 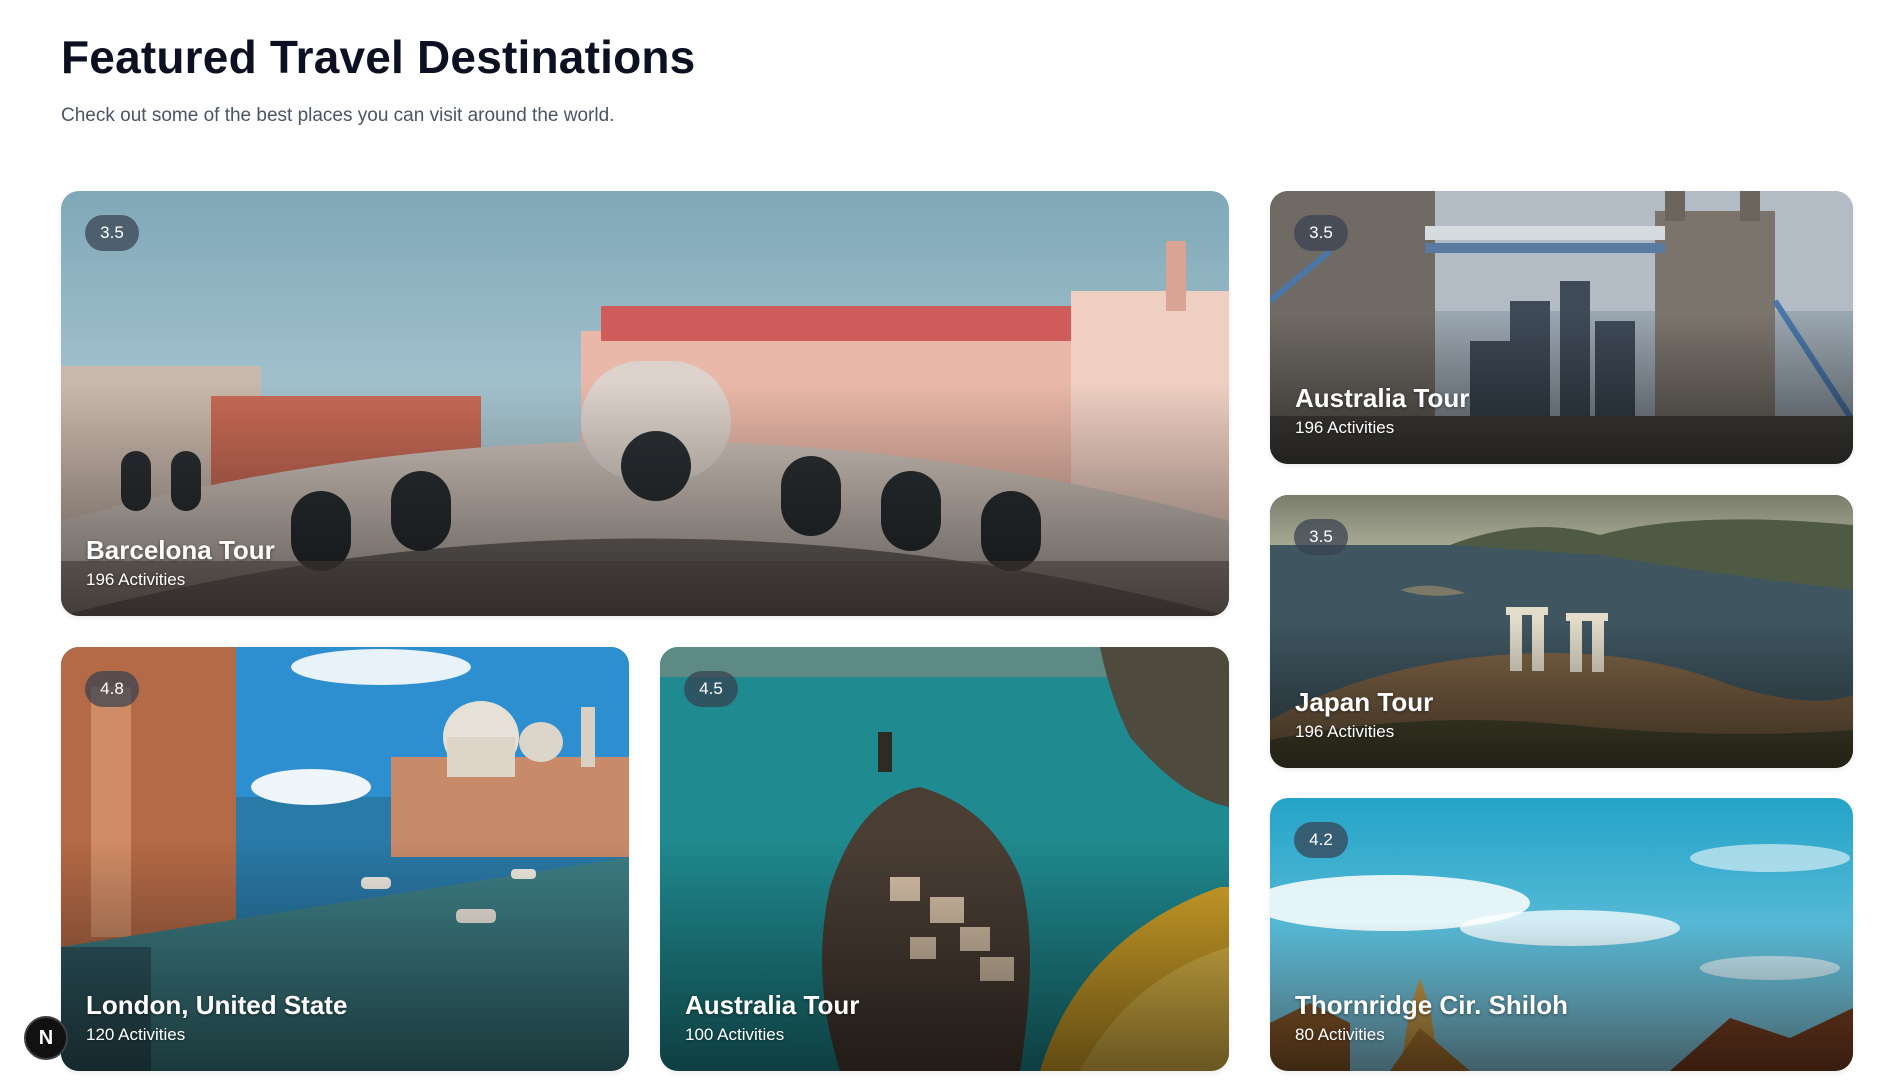 I want to click on destination-card: 4.8 London, United State 120 Activities, so click(x=345, y=859).